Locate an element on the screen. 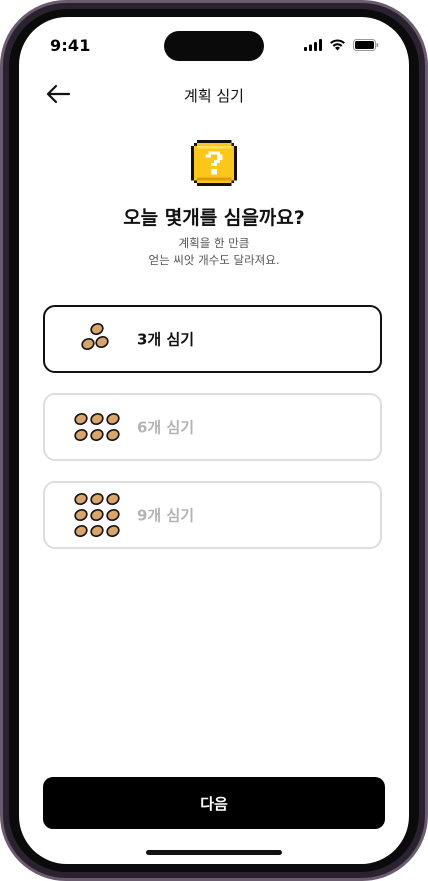  question-block-icon is located at coordinates (214, 163).